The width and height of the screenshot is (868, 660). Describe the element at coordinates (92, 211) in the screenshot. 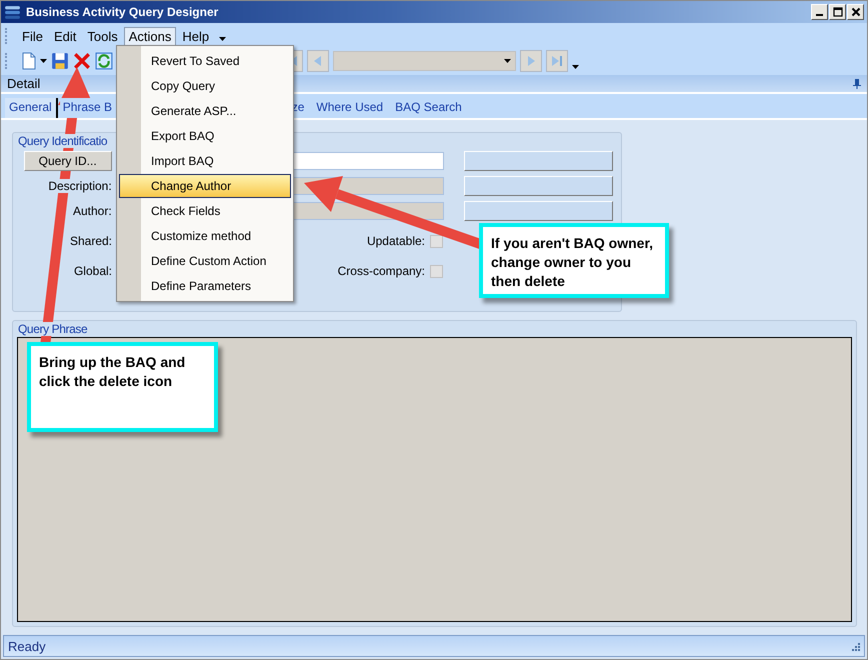

I see `field-label: Author:` at that location.